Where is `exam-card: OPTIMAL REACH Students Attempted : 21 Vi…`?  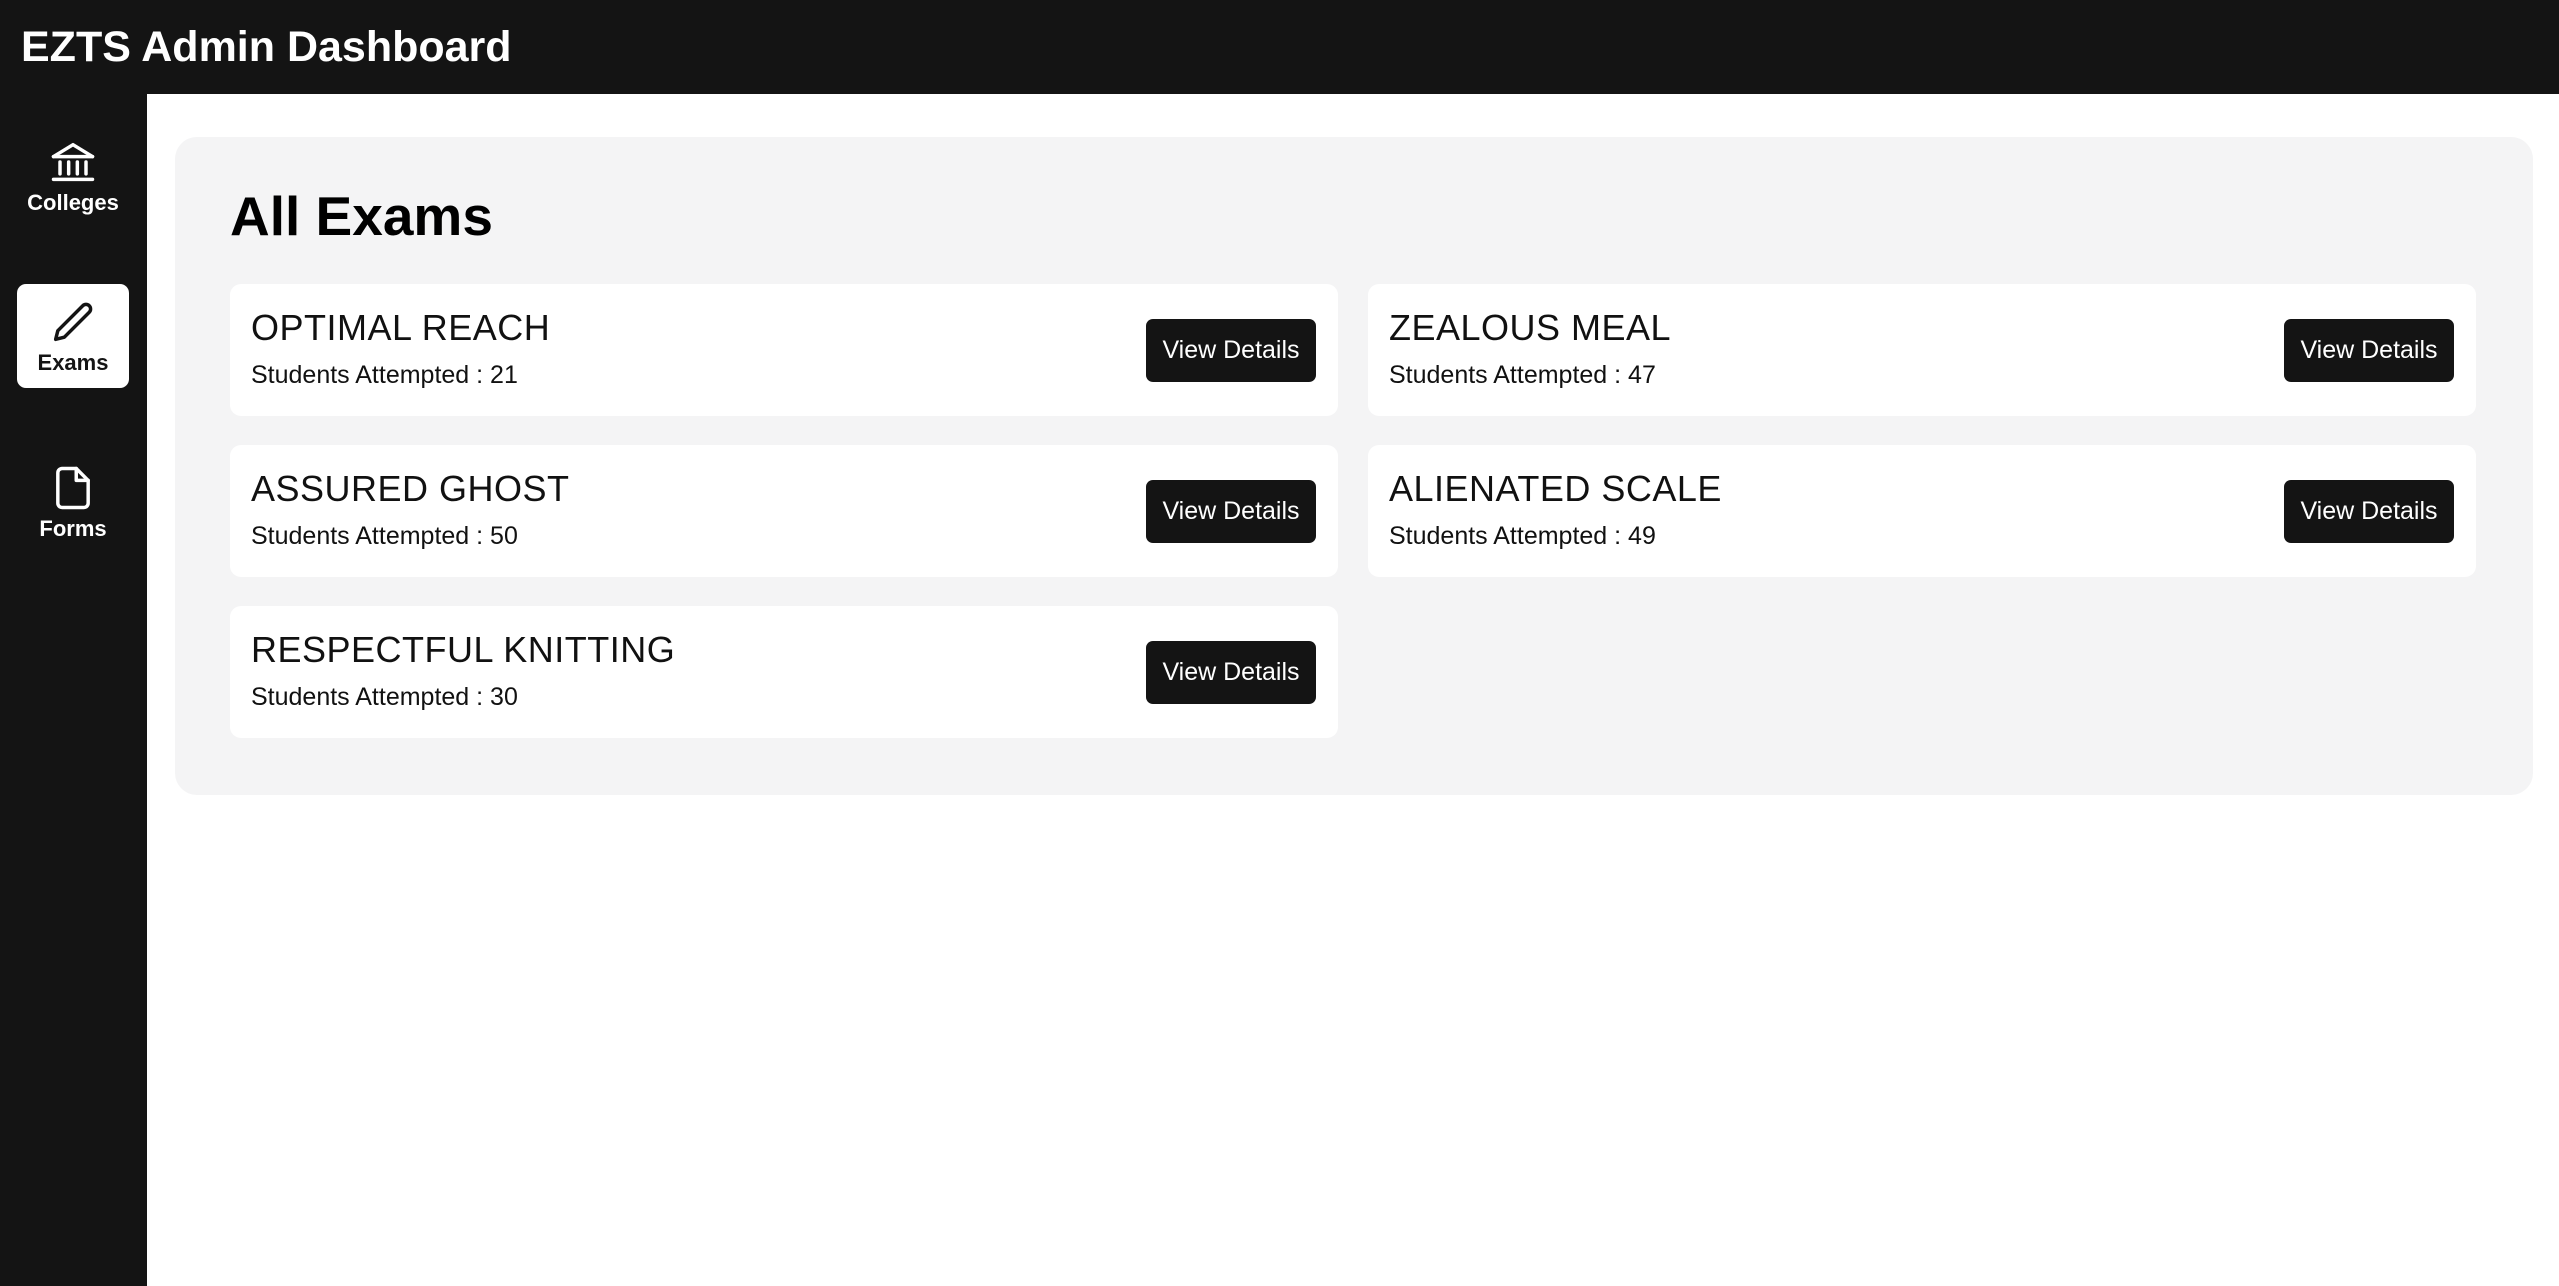 exam-card: OPTIMAL REACH Students Attempted : 21 Vi… is located at coordinates (784, 350).